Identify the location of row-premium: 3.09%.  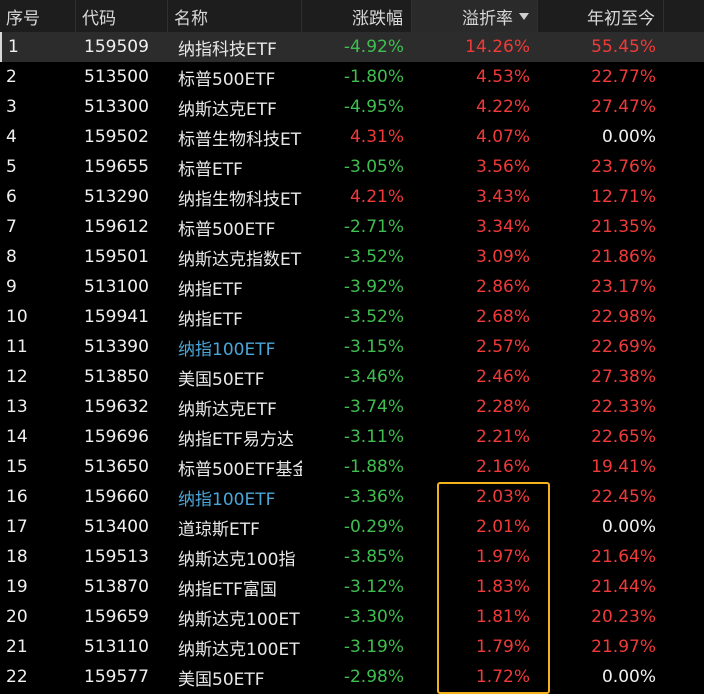
(502, 257).